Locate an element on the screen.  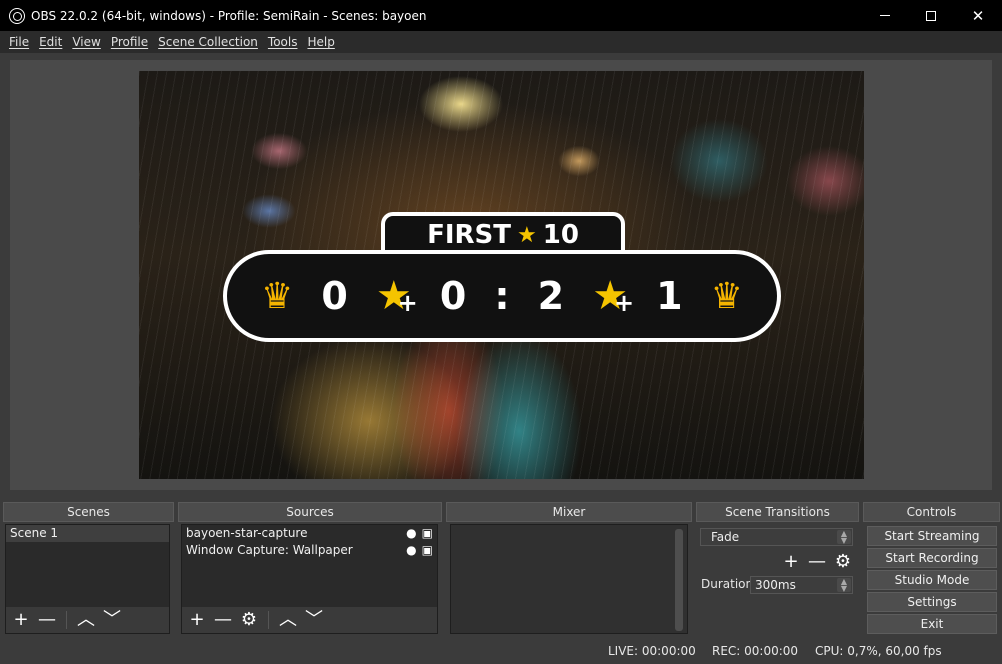
overlay-score-bar: ♛ 0 ★ + 0 : 2 ★ + 1 ♛ is located at coordinates (502, 296).